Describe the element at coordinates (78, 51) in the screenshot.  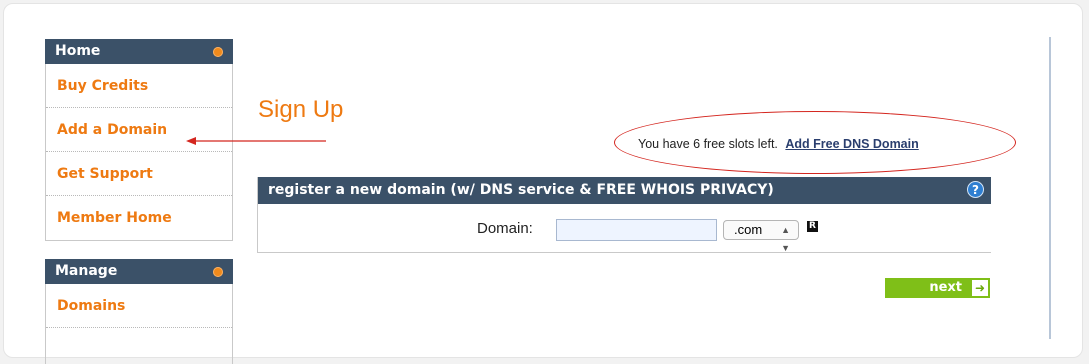
I see `home-panel-title: Home` at that location.